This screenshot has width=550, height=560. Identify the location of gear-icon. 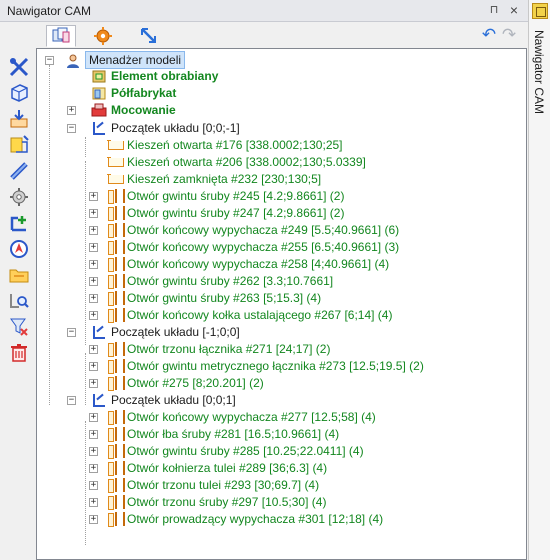
(103, 36).